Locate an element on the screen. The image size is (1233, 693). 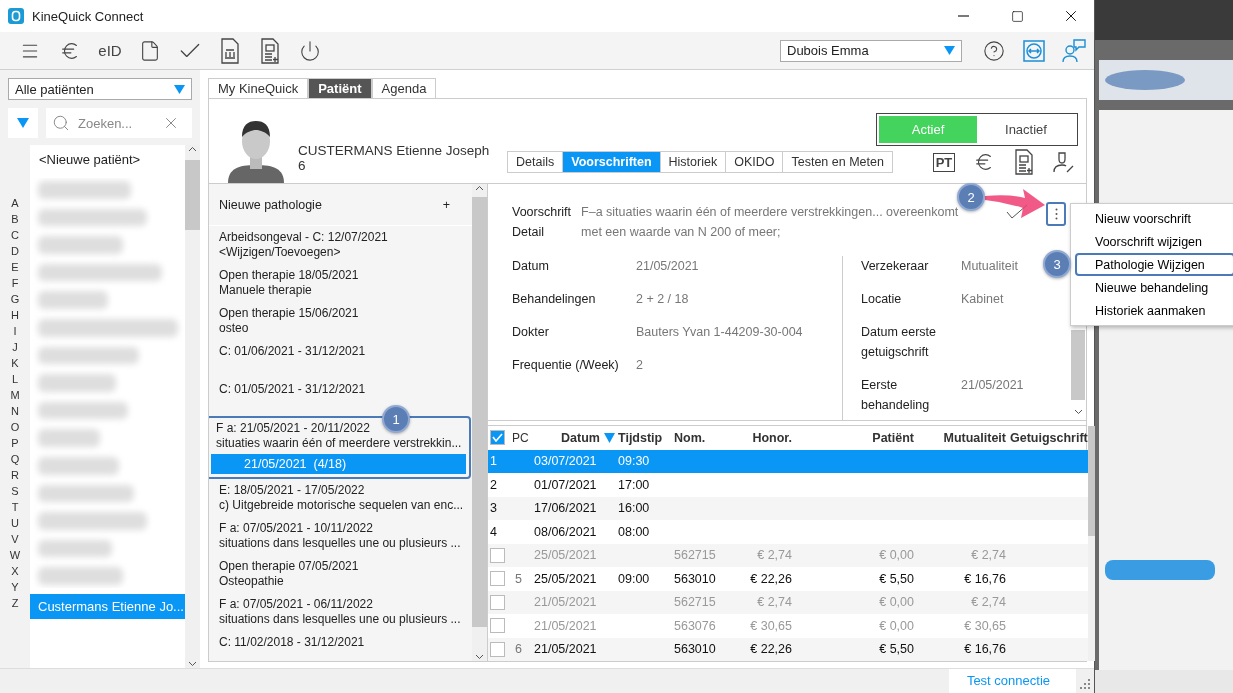
appointment-row: 2 01/07/2021 17:00 is located at coordinates (788, 485).